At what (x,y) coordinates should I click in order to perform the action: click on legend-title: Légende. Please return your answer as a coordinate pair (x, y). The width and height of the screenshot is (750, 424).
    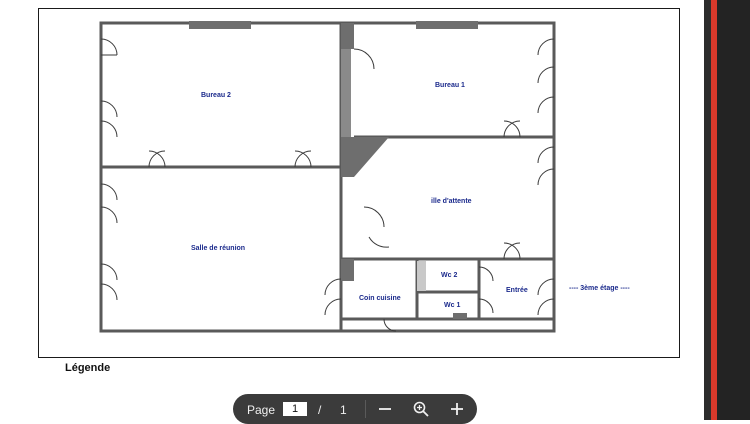
    Looking at the image, I should click on (88, 368).